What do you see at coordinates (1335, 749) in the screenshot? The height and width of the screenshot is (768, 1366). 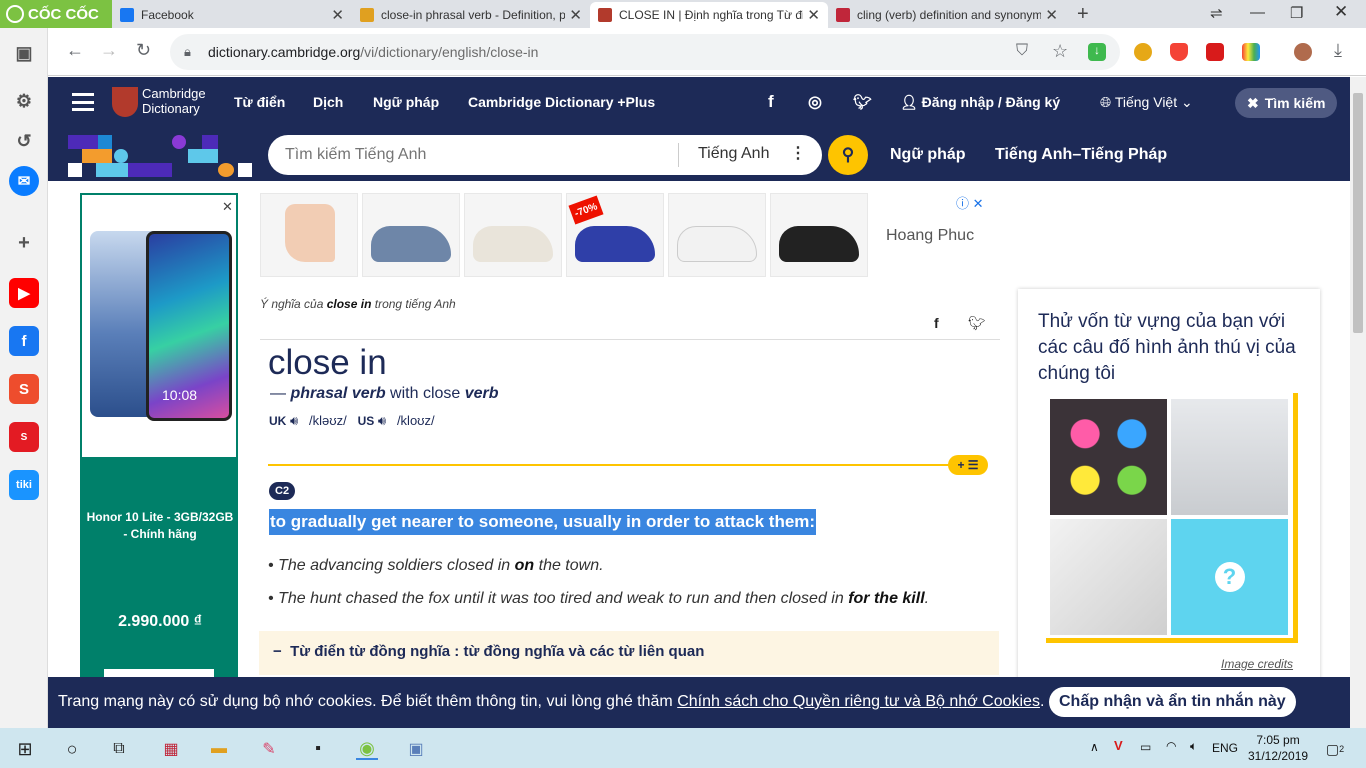 I see `notifications-icon: ▢ 2` at bounding box center [1335, 749].